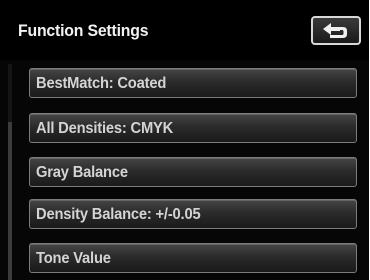  I want to click on scrollbar, so click(10, 172).